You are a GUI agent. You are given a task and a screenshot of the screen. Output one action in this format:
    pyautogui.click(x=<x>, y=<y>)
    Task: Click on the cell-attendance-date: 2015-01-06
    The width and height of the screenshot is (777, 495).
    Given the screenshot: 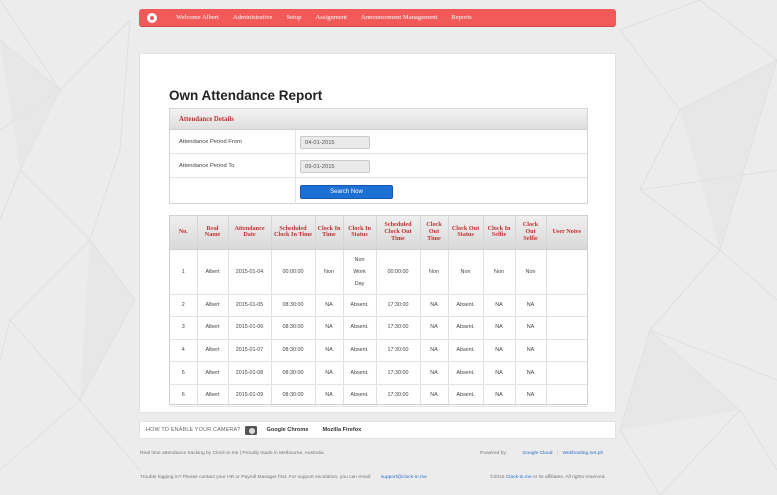 What is the action you would take?
    pyautogui.click(x=250, y=328)
    